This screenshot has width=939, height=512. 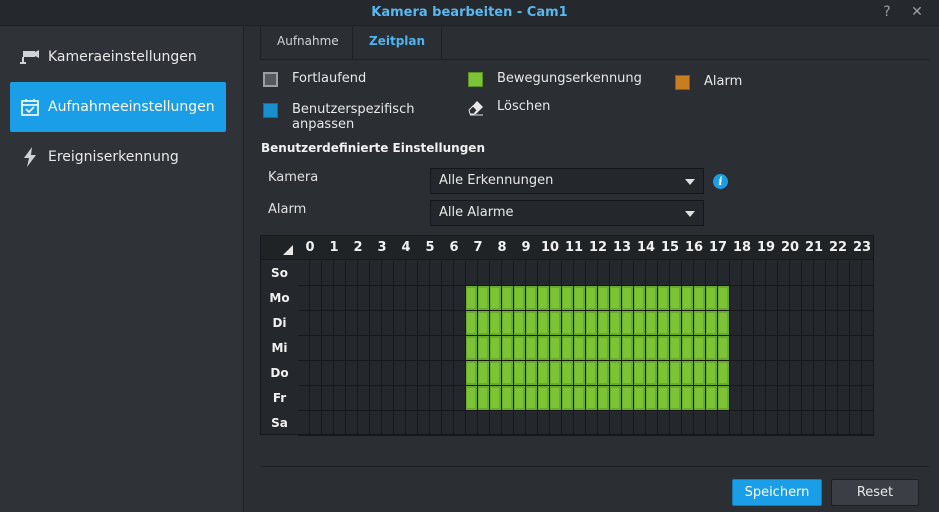 I want to click on hour-label: 14, so click(x=646, y=247).